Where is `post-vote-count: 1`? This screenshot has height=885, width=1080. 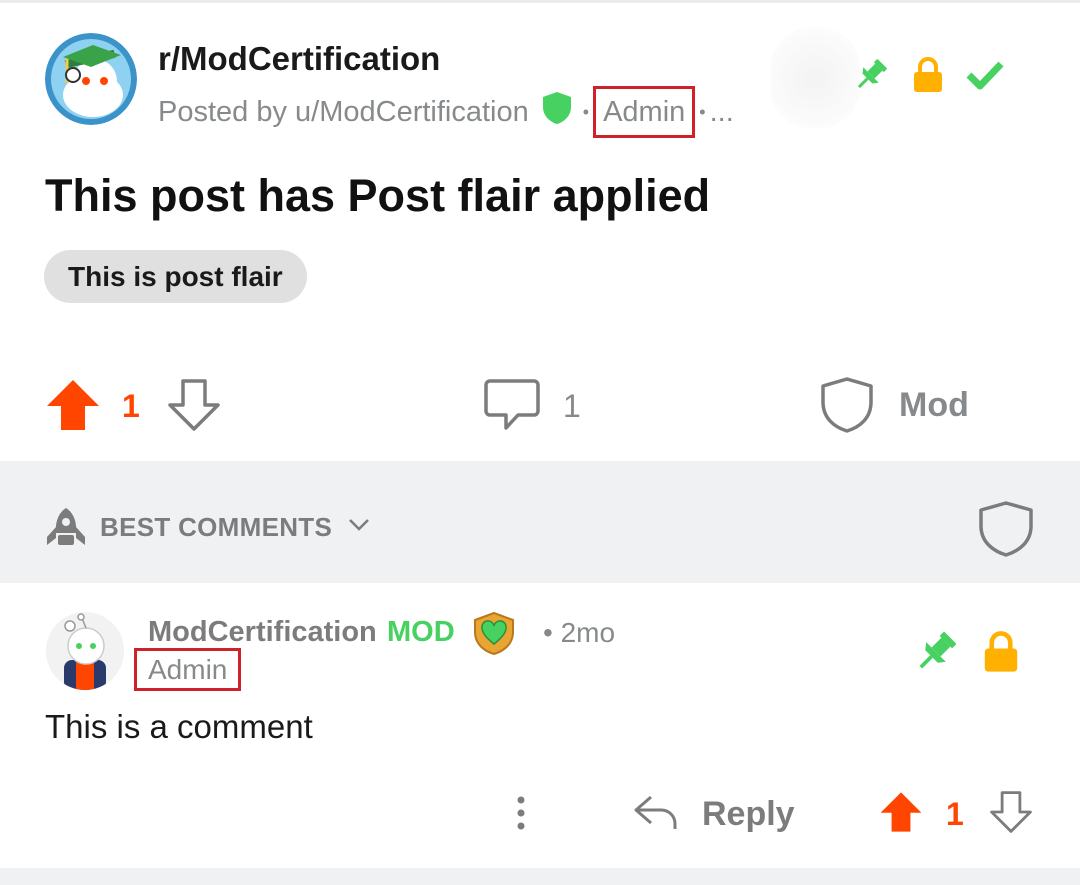
post-vote-count: 1 is located at coordinates (131, 406).